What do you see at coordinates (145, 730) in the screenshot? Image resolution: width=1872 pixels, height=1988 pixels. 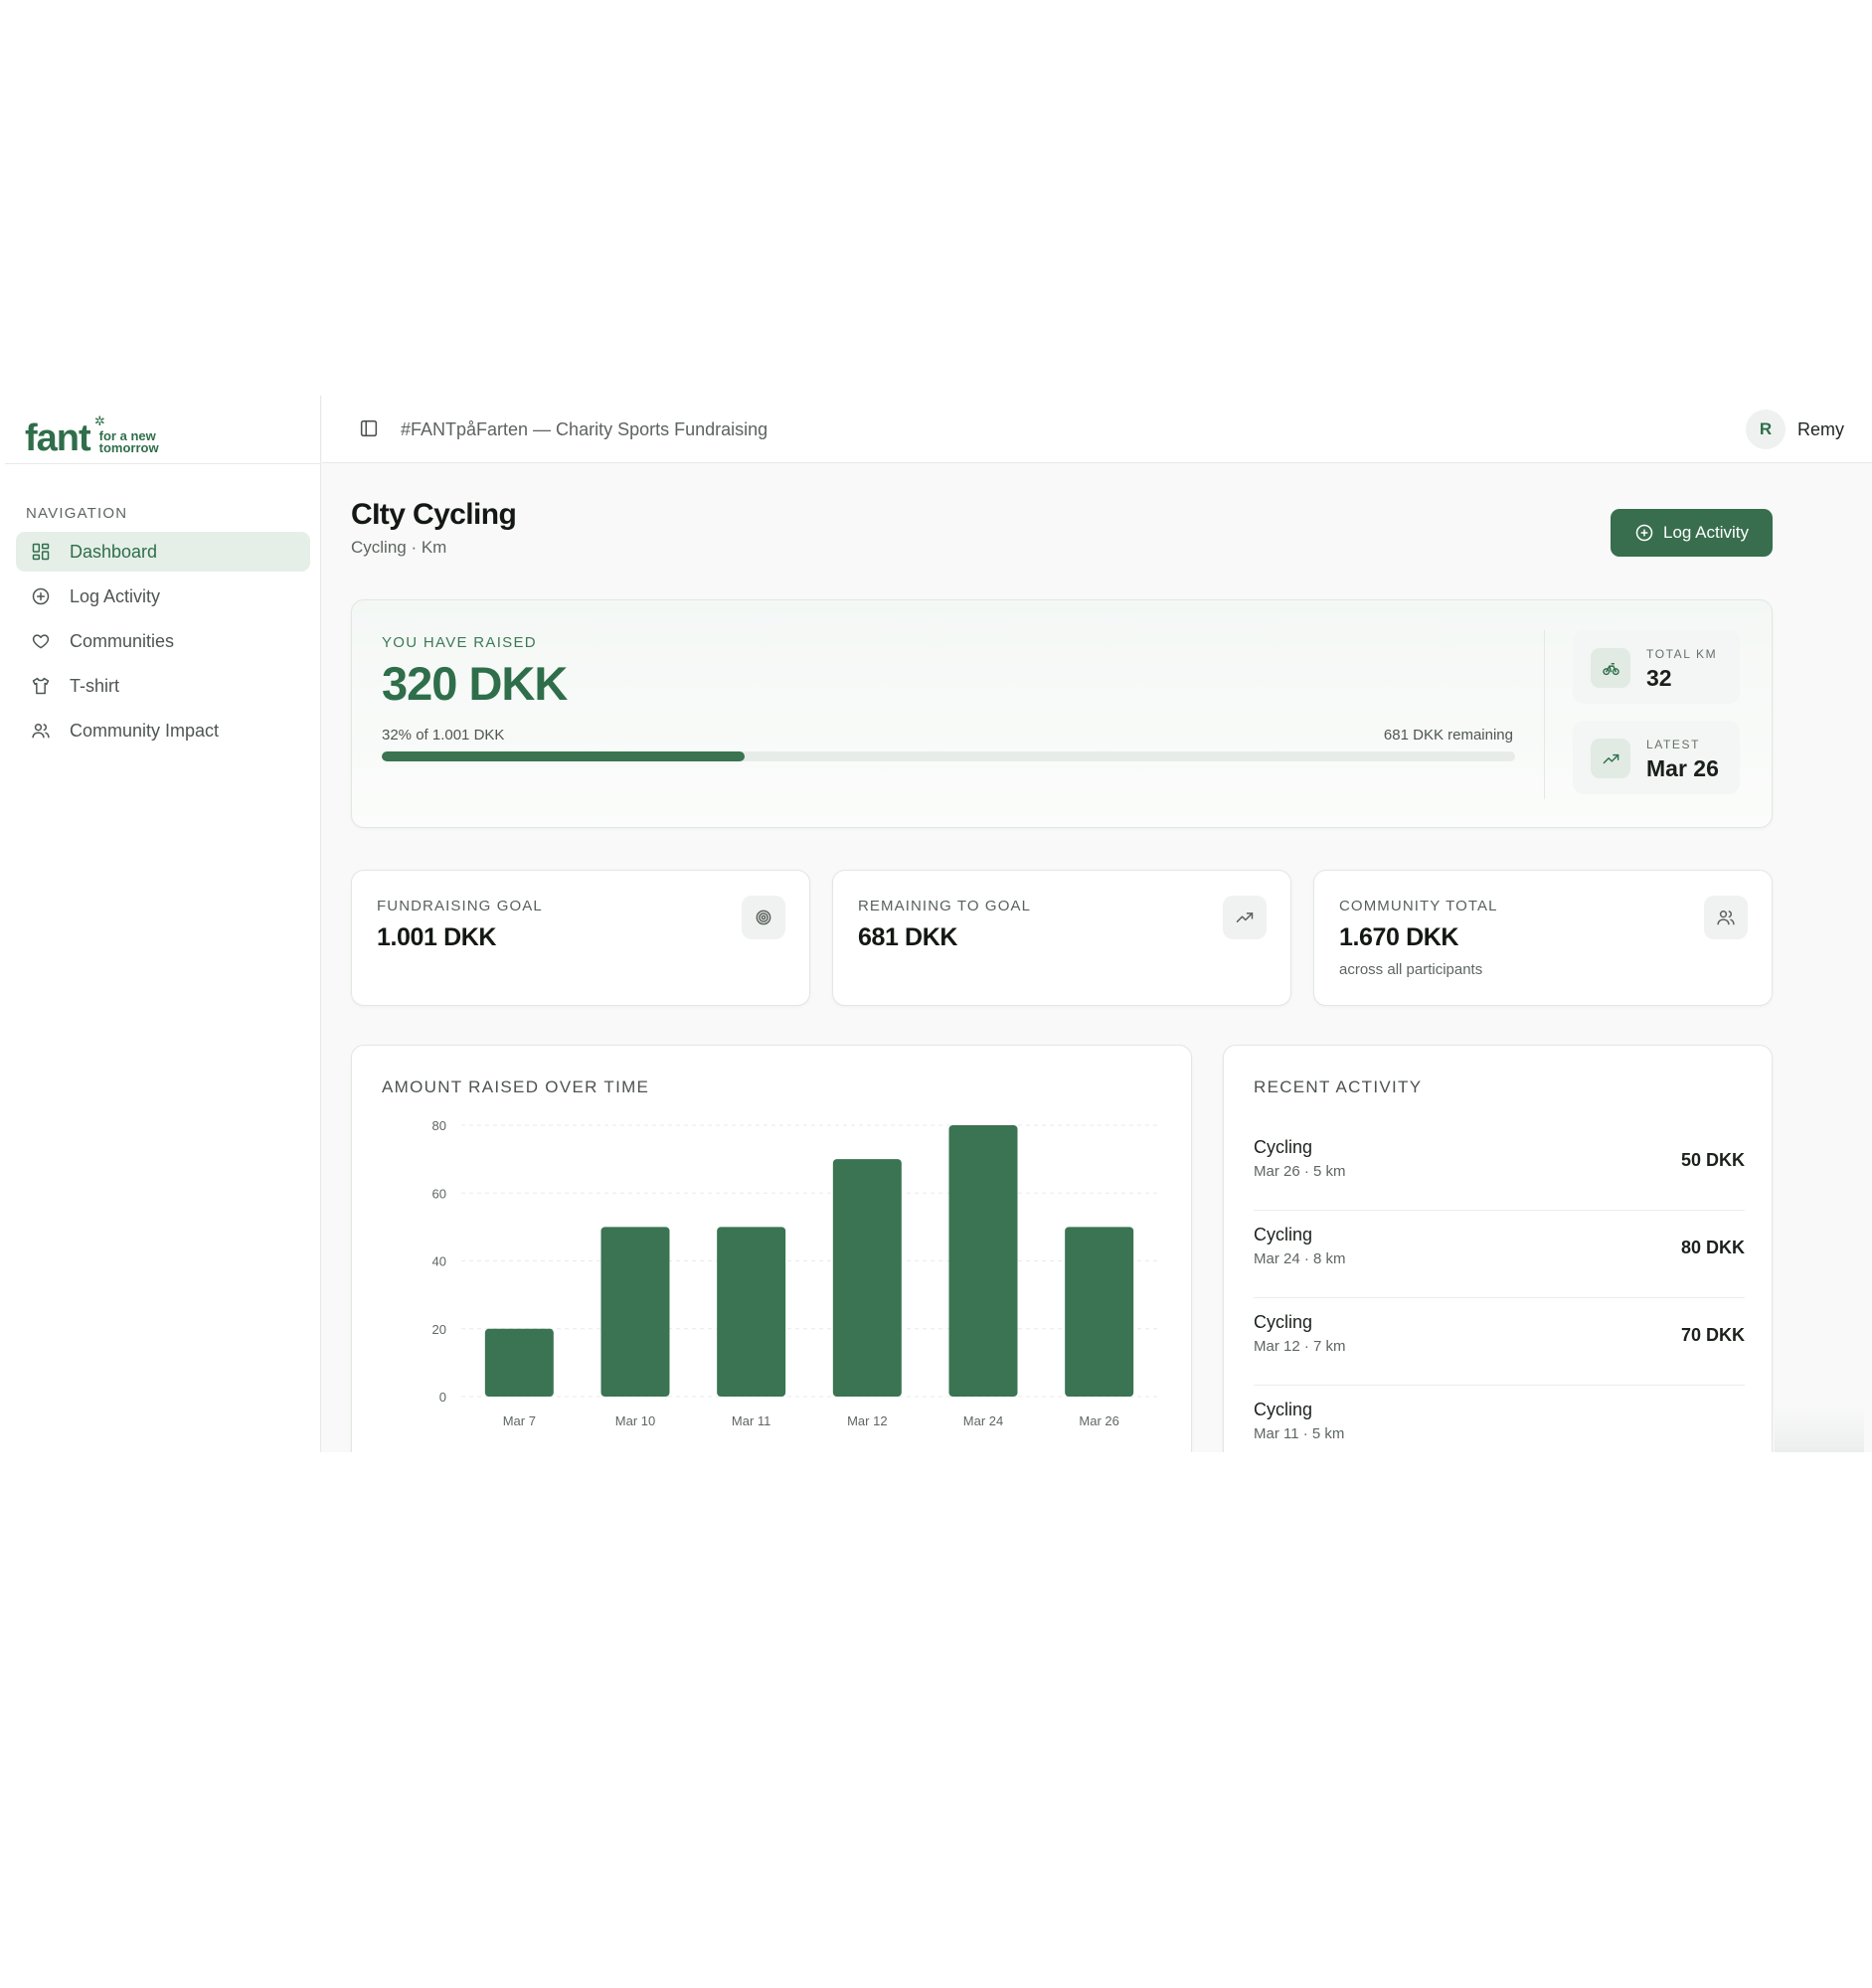 I see `sidebar-item-label: Community Impact` at bounding box center [145, 730].